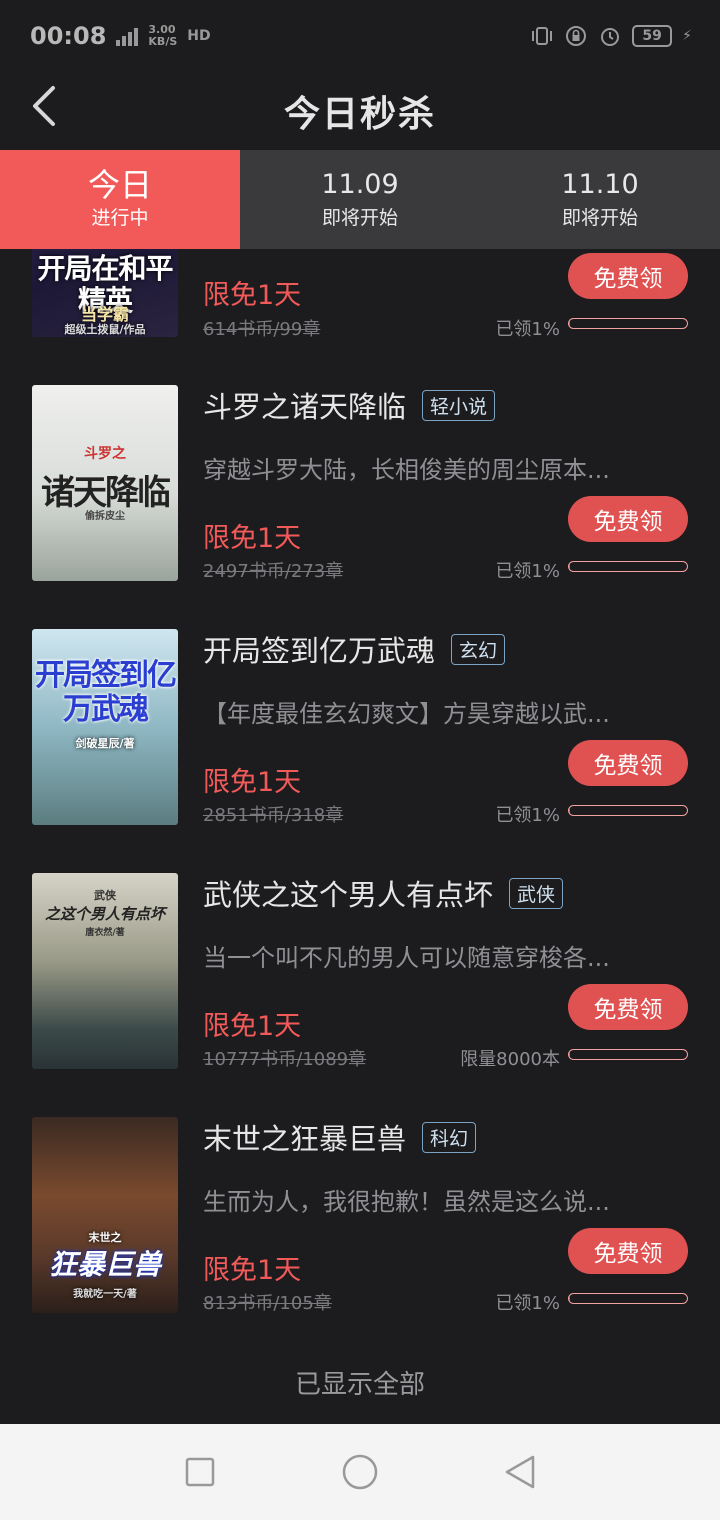 The width and height of the screenshot is (720, 1520). What do you see at coordinates (68, 36) in the screenshot?
I see `status-time: 00:08` at bounding box center [68, 36].